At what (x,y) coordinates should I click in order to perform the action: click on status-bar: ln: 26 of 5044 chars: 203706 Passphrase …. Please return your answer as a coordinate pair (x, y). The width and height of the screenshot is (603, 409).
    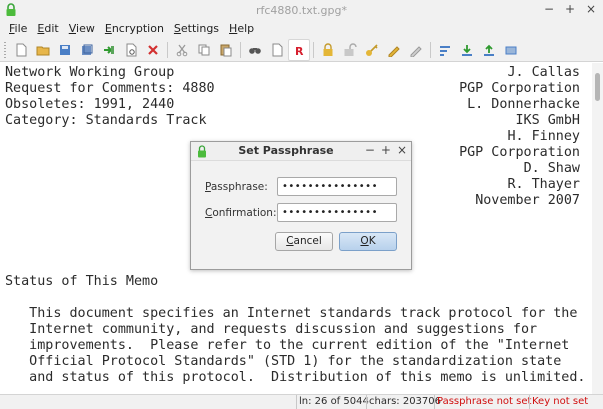
    Looking at the image, I should click on (301, 401).